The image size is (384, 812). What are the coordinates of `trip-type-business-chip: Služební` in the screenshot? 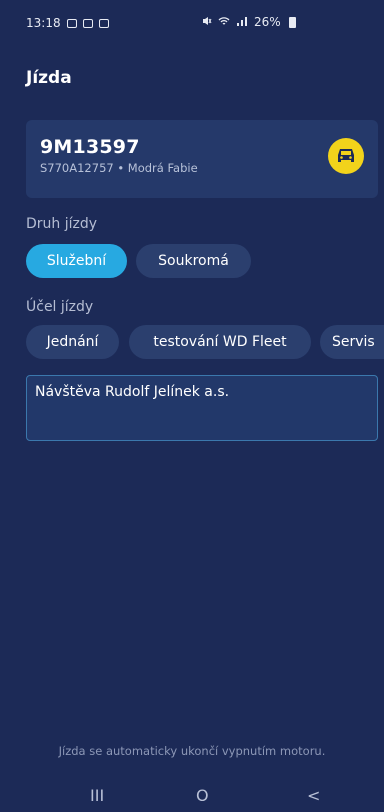 It's located at (76, 261).